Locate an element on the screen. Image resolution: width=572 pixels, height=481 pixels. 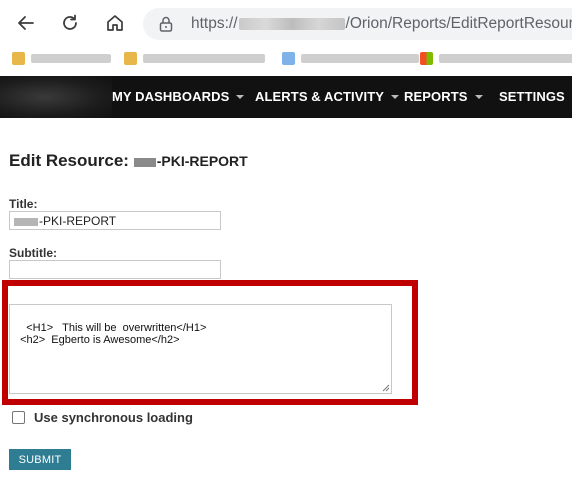
menu-label: MY DASHBOARDS is located at coordinates (171, 96).